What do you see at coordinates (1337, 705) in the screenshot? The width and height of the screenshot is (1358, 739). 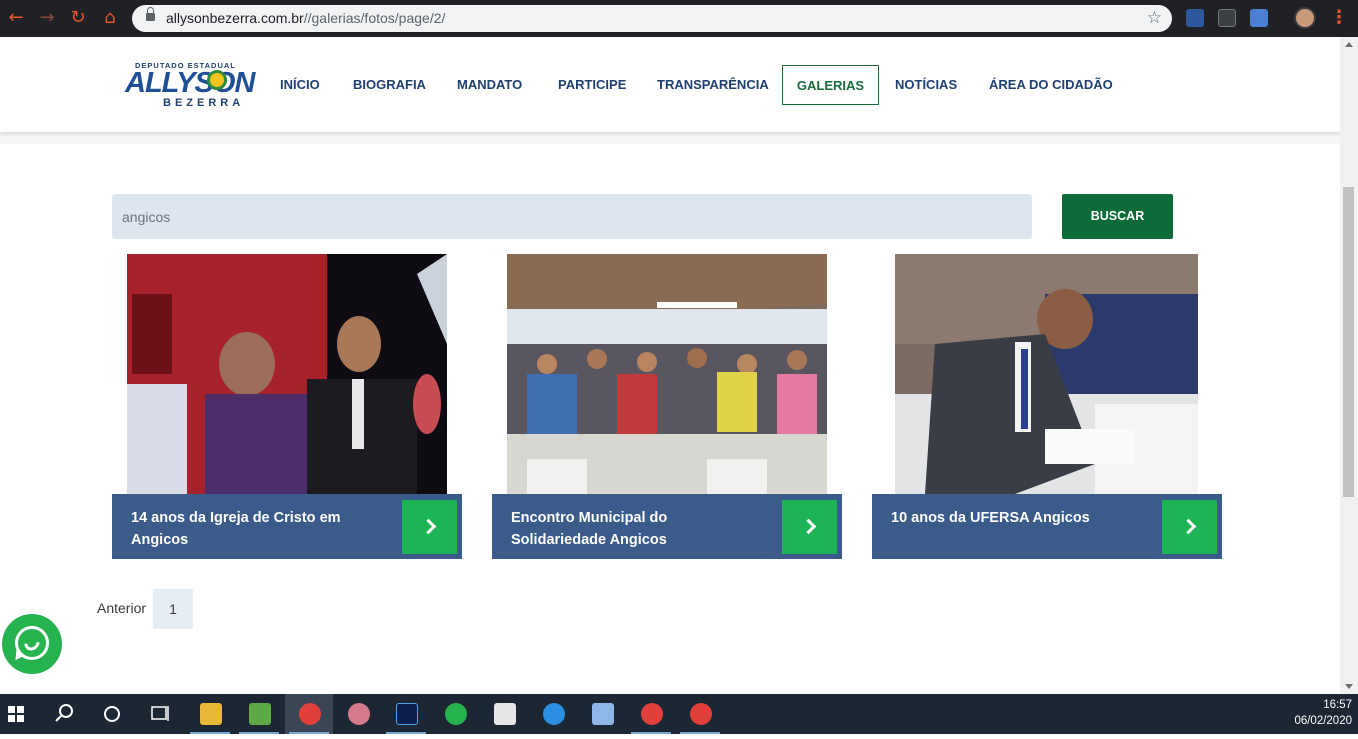 I see `clock-time: 16:57` at bounding box center [1337, 705].